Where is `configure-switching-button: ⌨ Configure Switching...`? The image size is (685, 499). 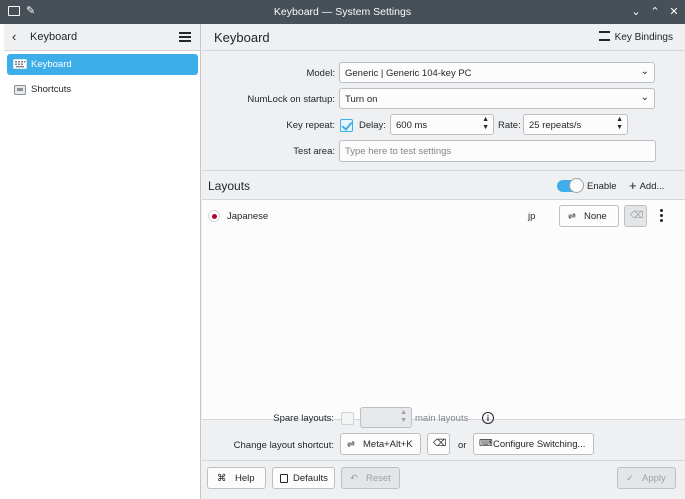 configure-switching-button: ⌨ Configure Switching... is located at coordinates (533, 444).